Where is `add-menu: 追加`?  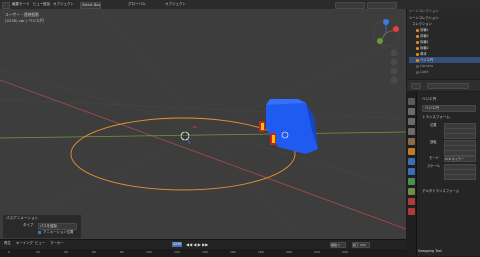
add-menu: 追加 is located at coordinates (46, 4).